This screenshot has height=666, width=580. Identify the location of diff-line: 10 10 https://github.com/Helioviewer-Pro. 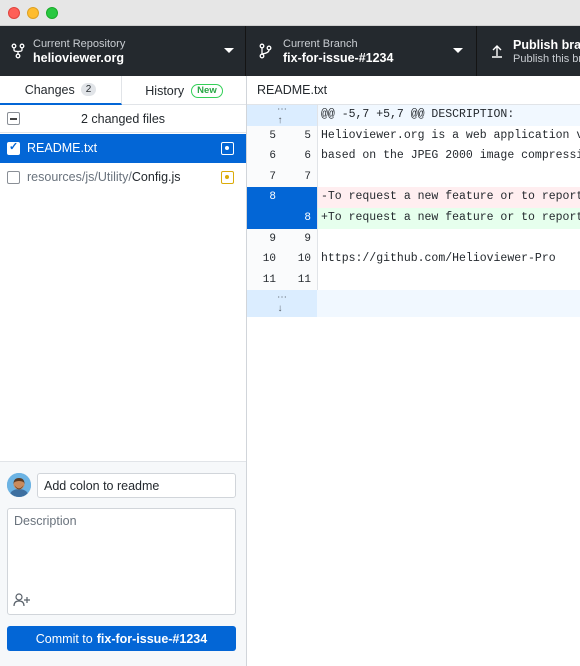
(413, 259).